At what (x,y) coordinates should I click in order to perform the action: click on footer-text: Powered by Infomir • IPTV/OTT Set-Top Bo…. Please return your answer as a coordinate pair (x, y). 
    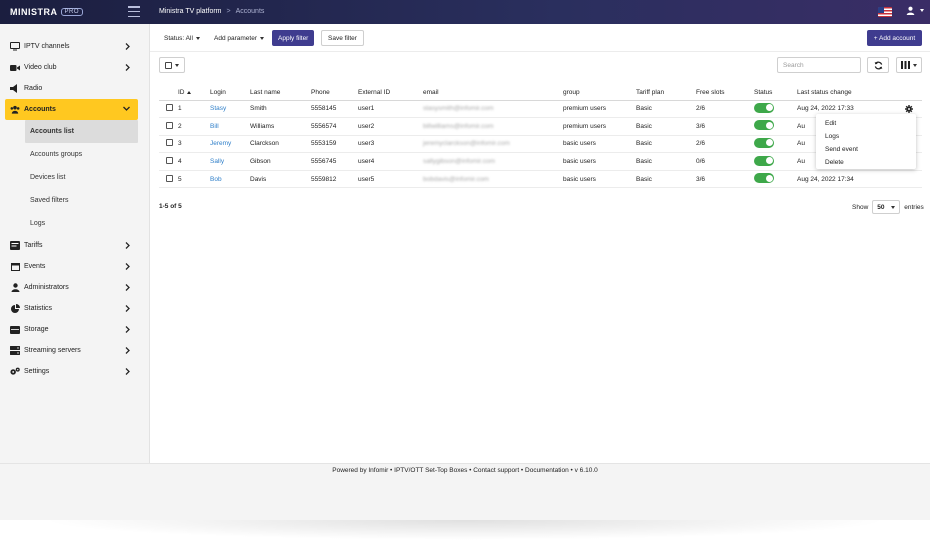
    Looking at the image, I should click on (465, 470).